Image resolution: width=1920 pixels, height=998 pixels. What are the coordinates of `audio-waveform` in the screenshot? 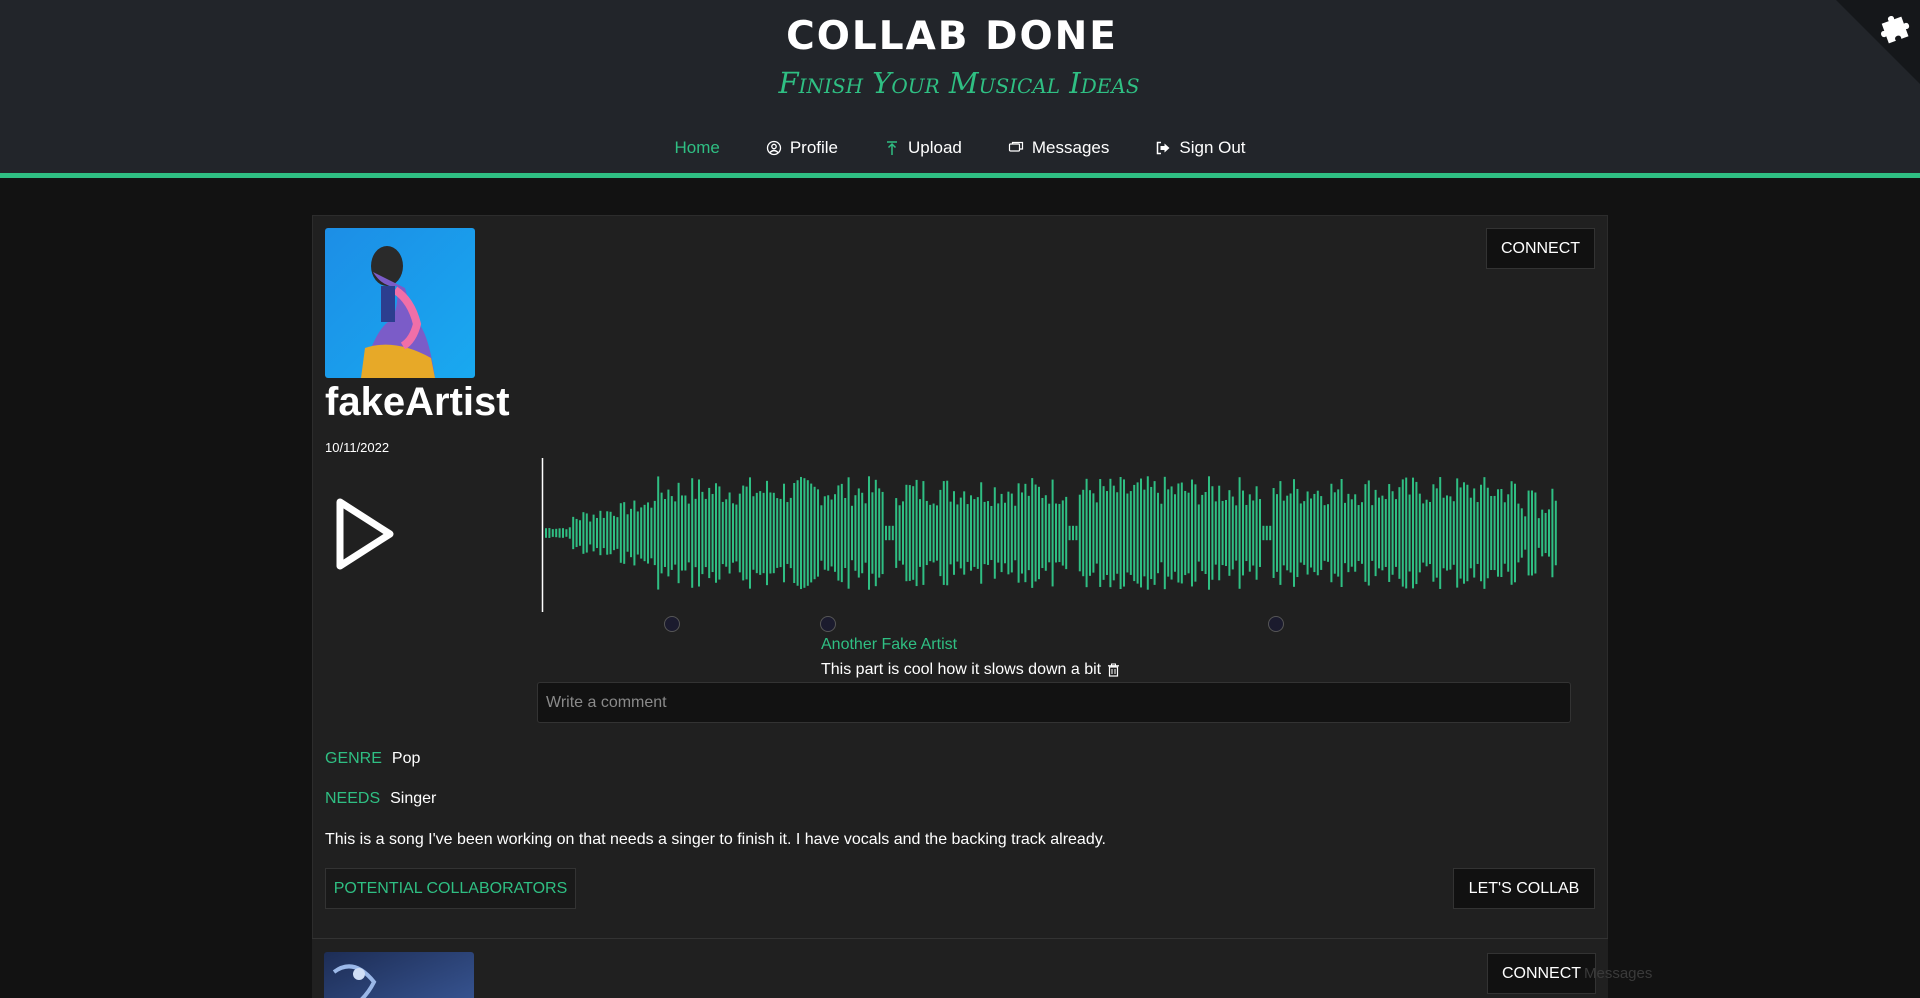 It's located at (1051, 537).